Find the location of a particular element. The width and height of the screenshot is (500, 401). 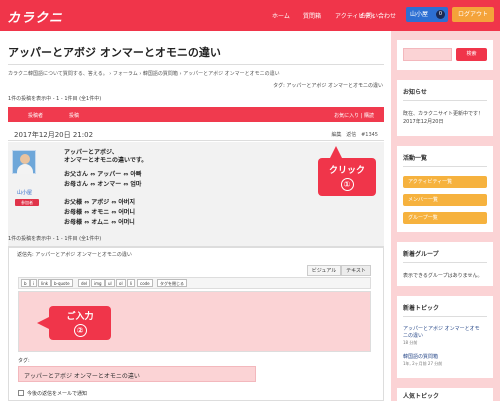

page-title: アッパーとアボジ オンマーとオモニの違い is located at coordinates (114, 52).